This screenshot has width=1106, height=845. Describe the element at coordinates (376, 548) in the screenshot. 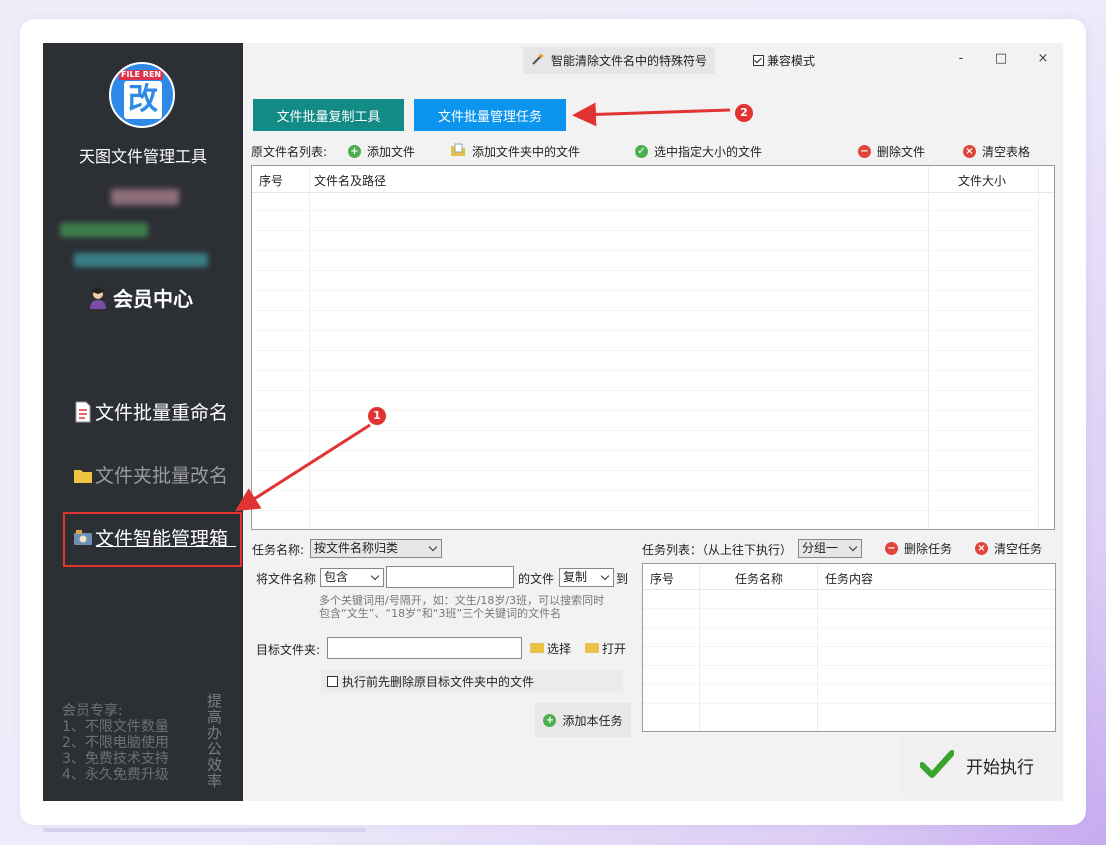

I see `task-name-select: 按文件名称归类` at that location.